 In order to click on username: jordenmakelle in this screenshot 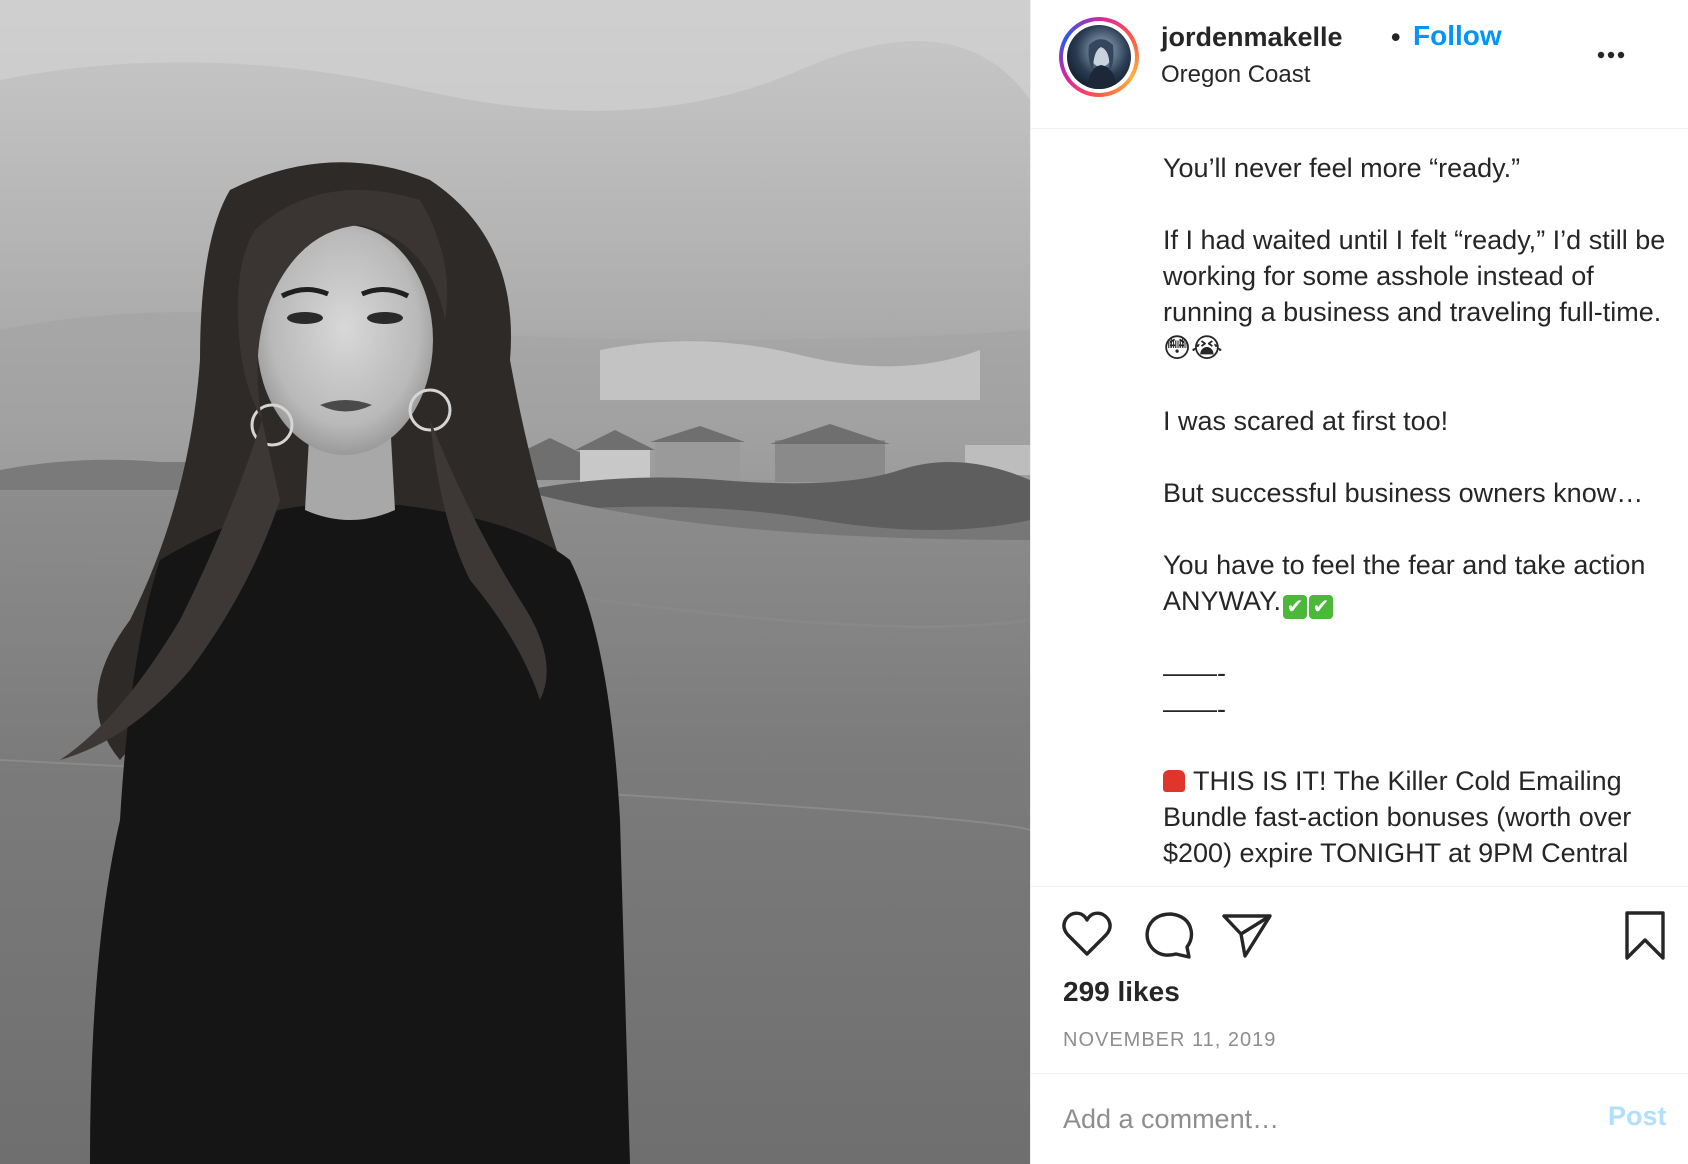, I will do `click(1252, 37)`.